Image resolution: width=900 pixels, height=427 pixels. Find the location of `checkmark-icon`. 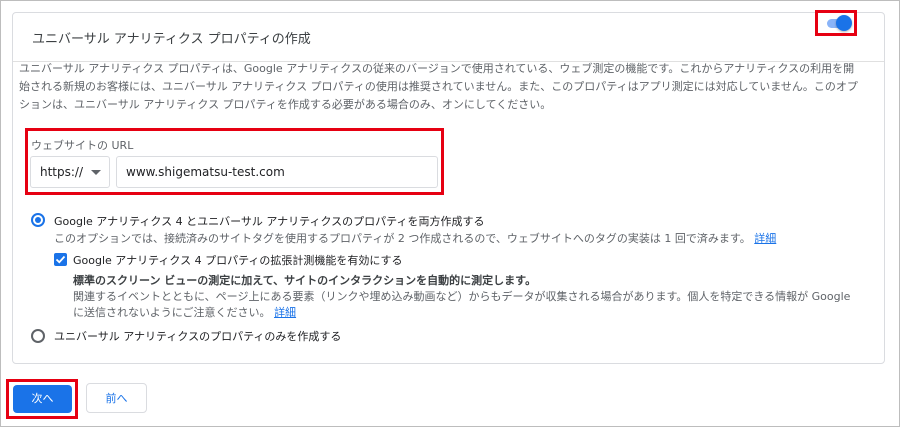

checkmark-icon is located at coordinates (60, 259).